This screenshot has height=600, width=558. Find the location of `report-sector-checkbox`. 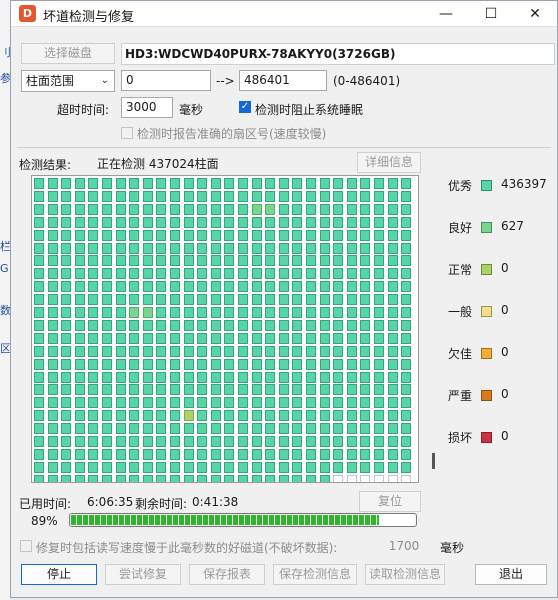

report-sector-checkbox is located at coordinates (127, 133).